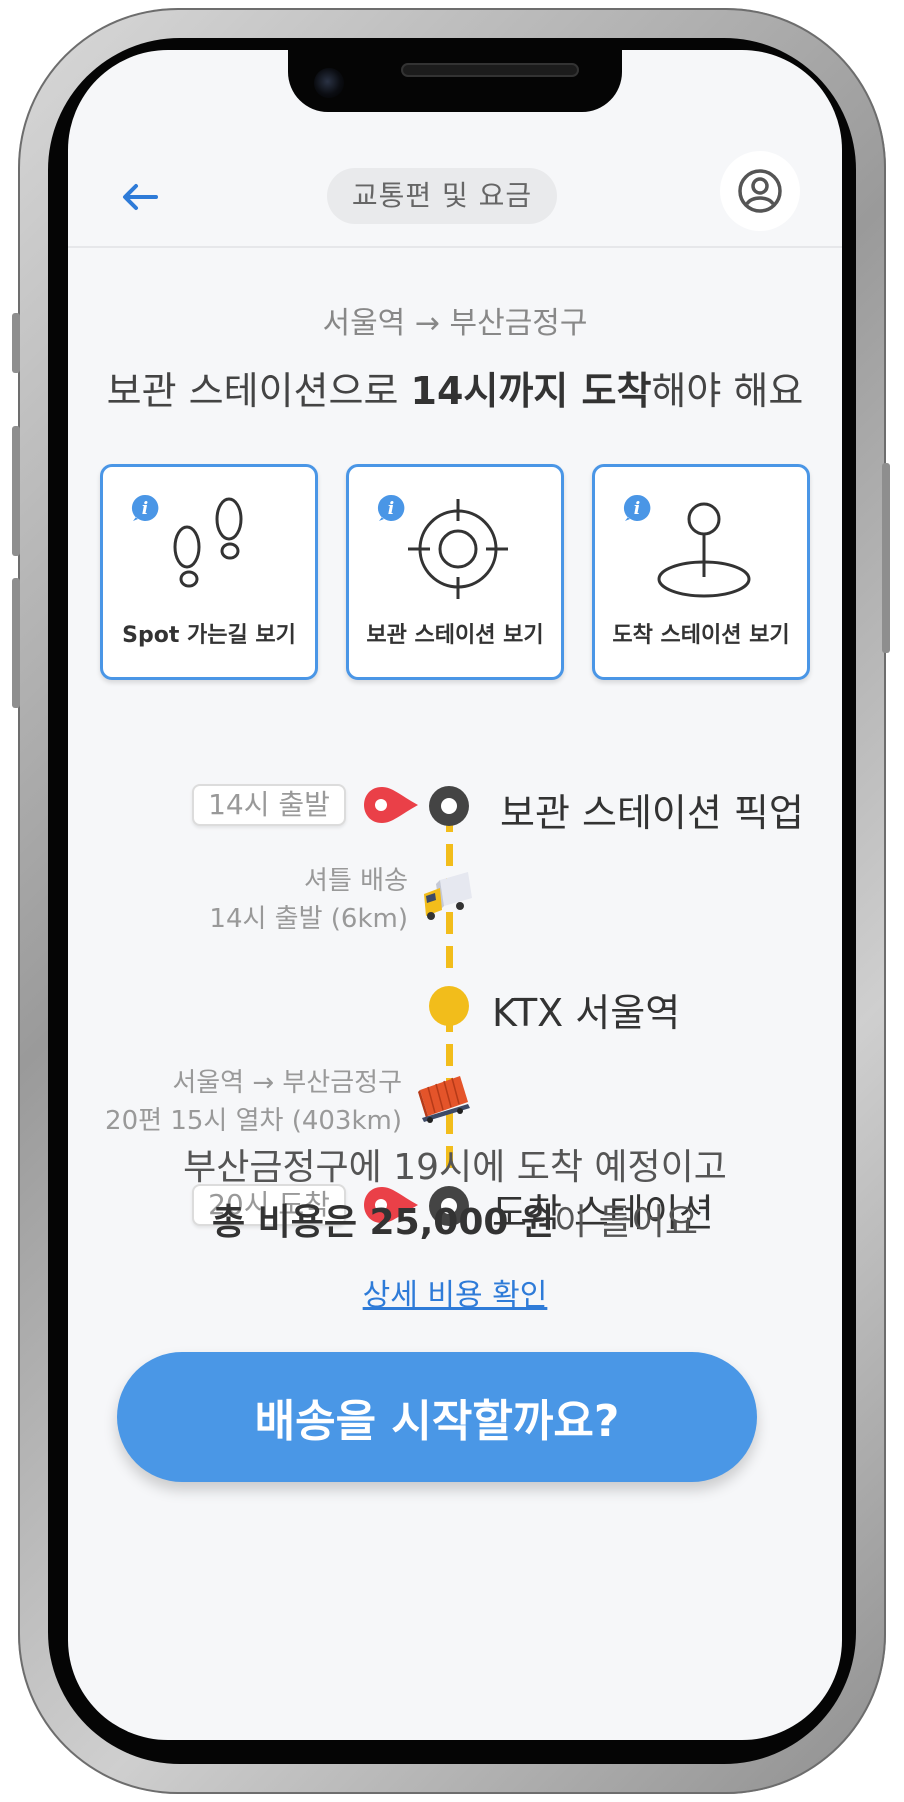 The image size is (904, 1802). I want to click on arrival-station-card: i 도착 스테이션 보기, so click(701, 572).